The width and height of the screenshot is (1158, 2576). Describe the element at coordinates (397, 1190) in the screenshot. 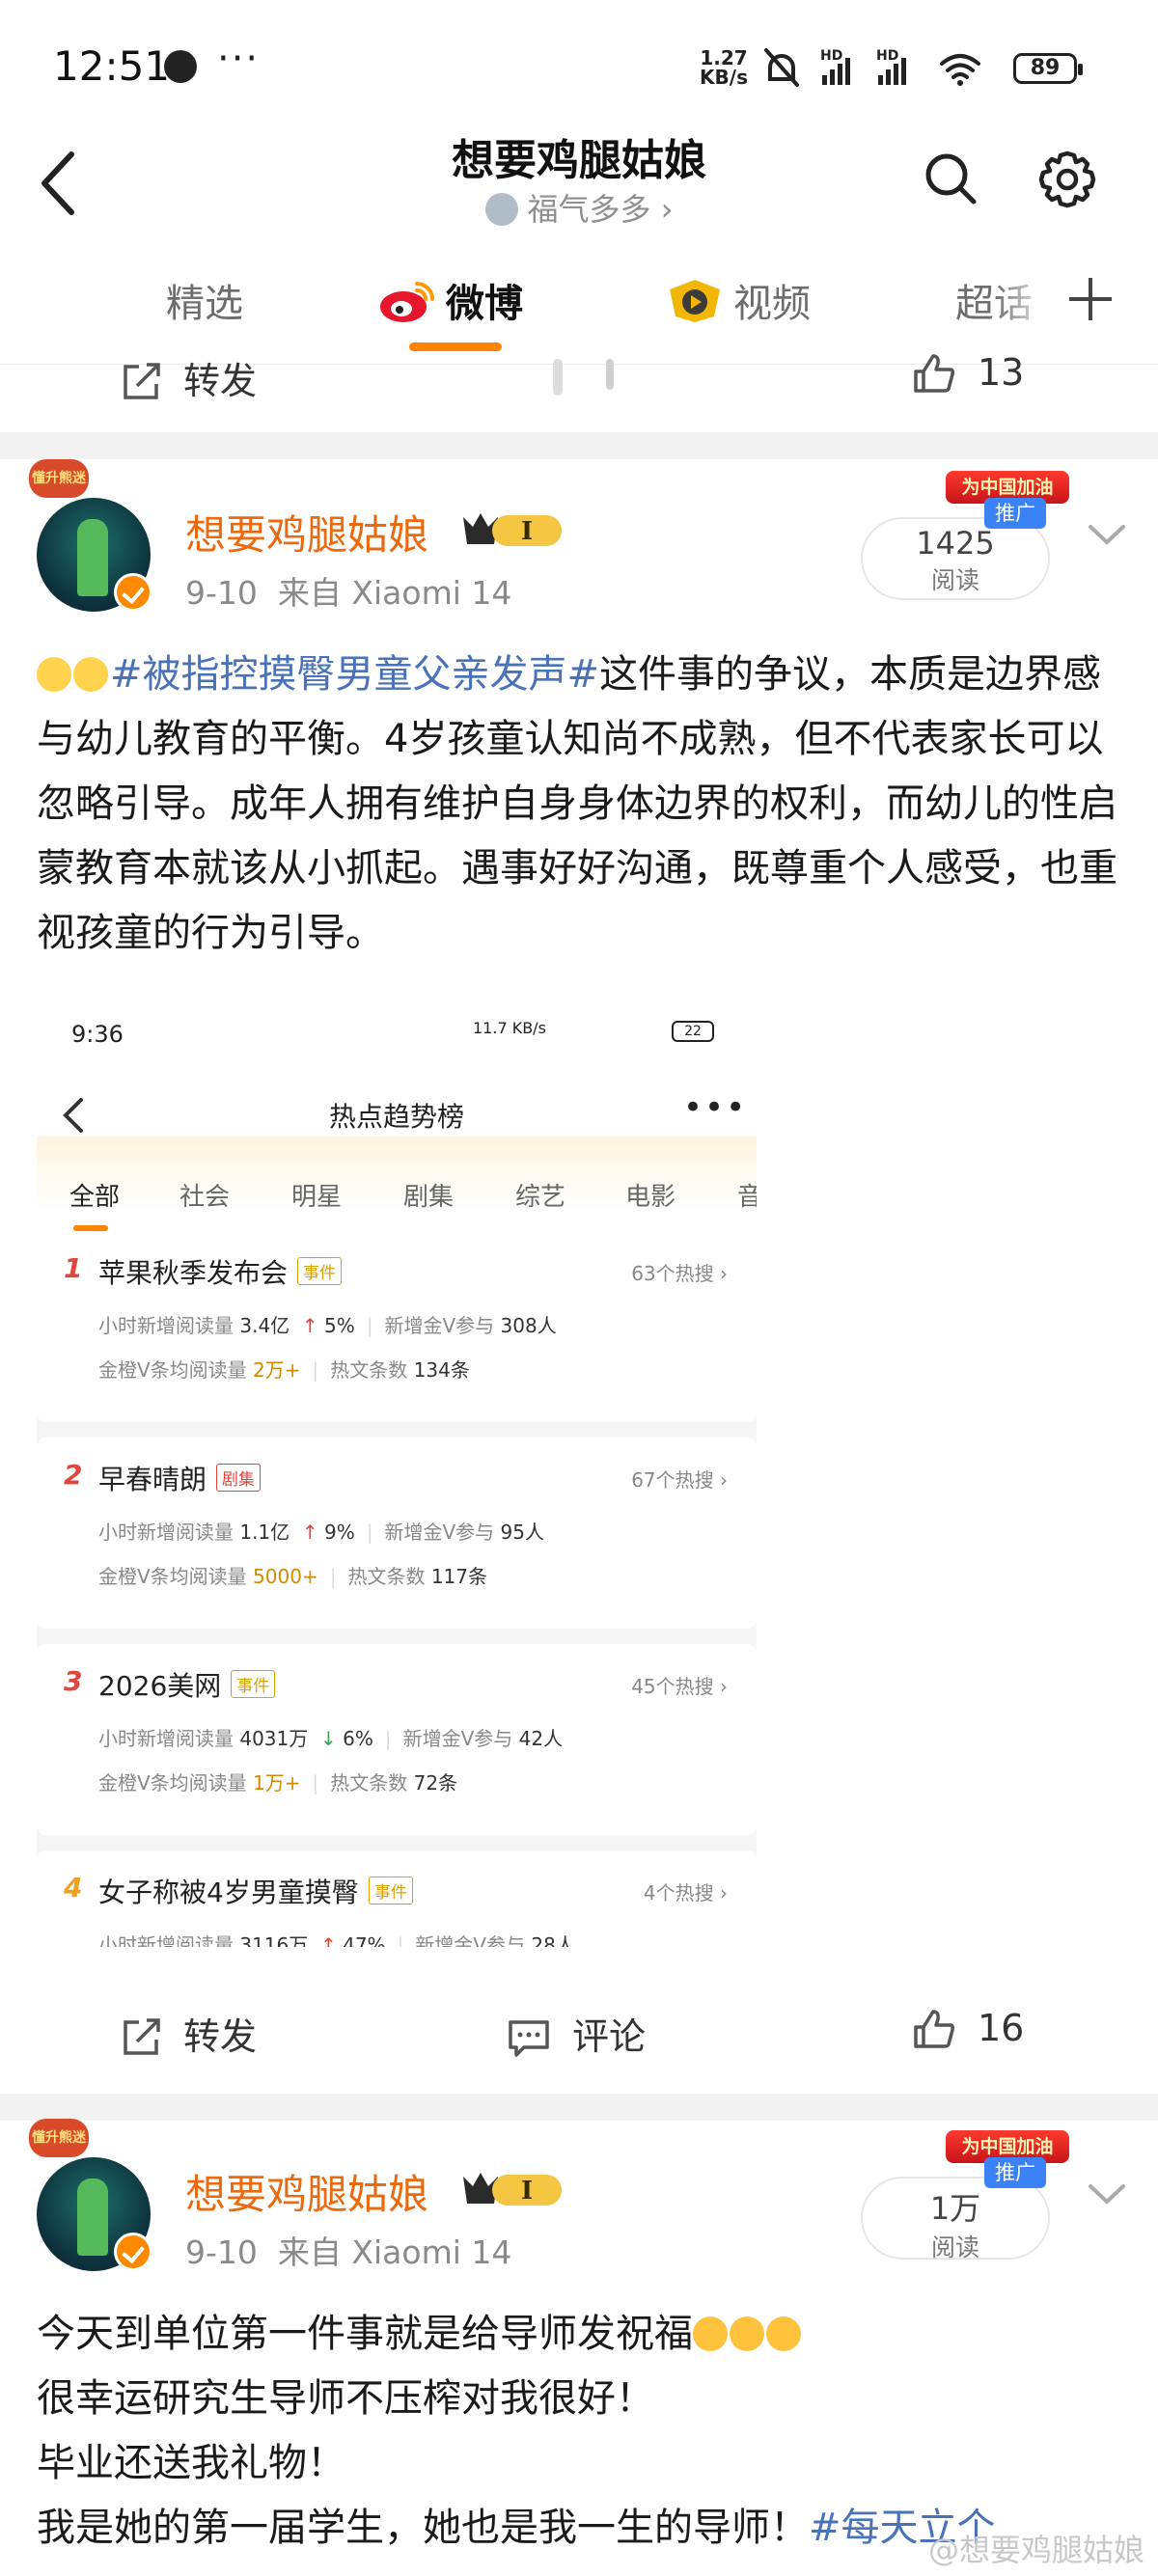

I see `embedded-tabs: 全部 社会 明星 剧集 综艺 电影 音` at that location.